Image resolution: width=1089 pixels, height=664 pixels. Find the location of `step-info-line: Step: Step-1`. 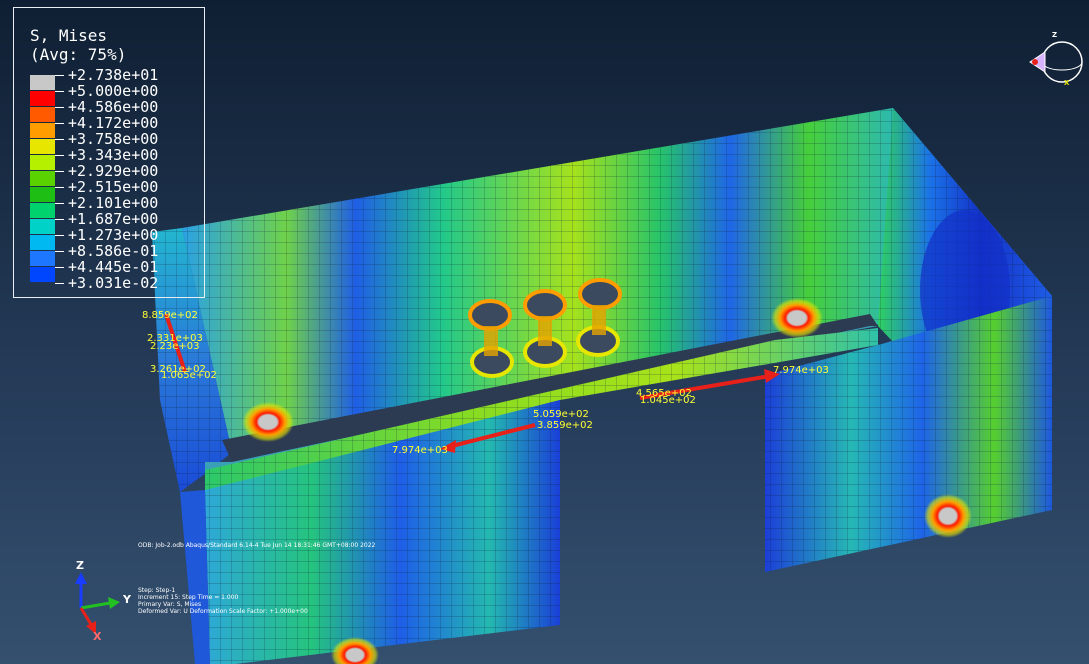

step-info-line: Step: Step-1 is located at coordinates (157, 590).